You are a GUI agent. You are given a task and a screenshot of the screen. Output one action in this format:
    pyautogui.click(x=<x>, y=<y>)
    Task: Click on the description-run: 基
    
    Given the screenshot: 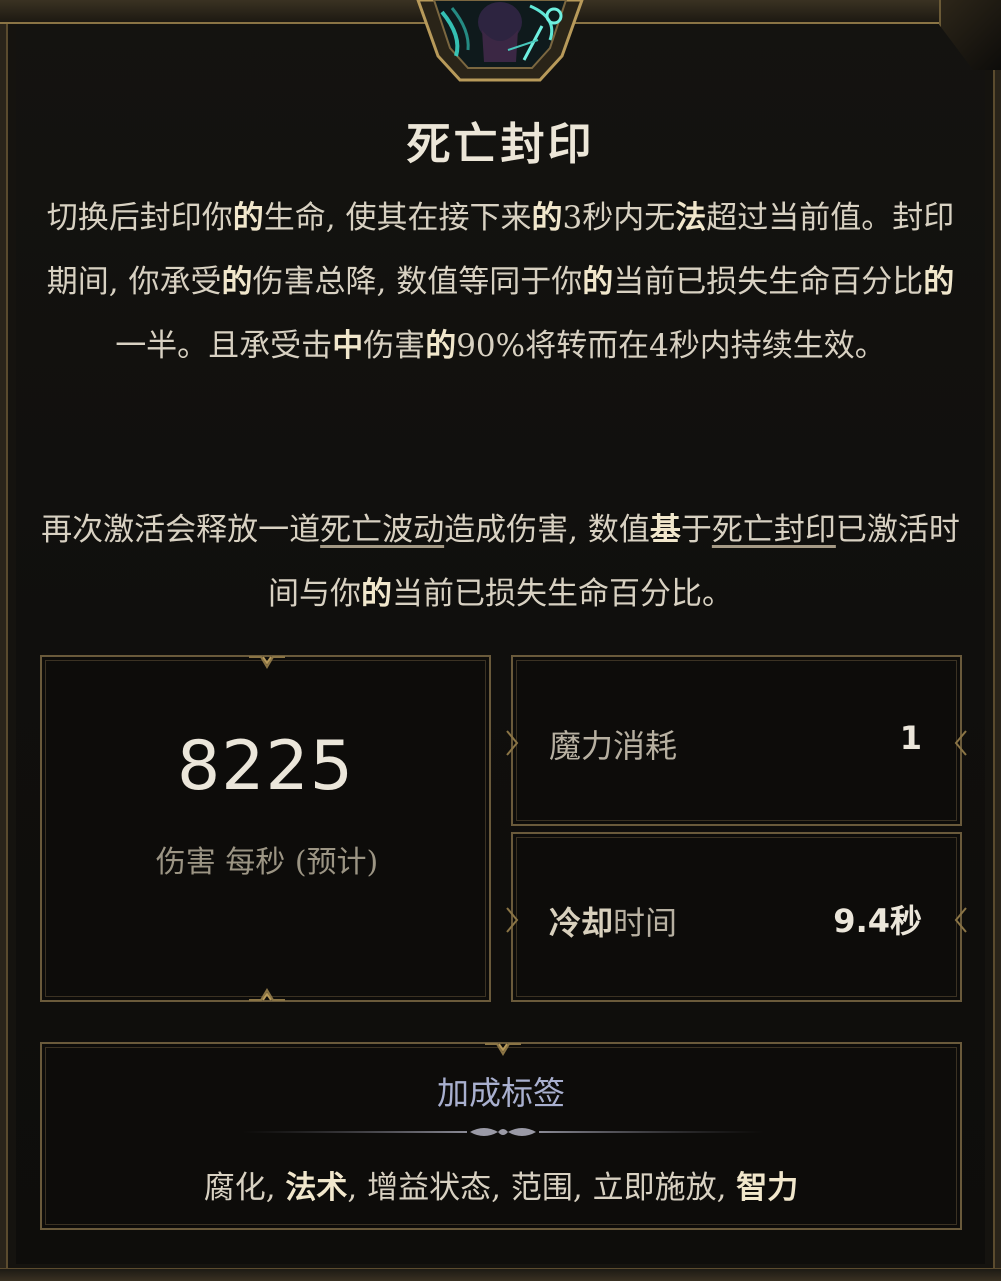 What is the action you would take?
    pyautogui.click(x=665, y=530)
    